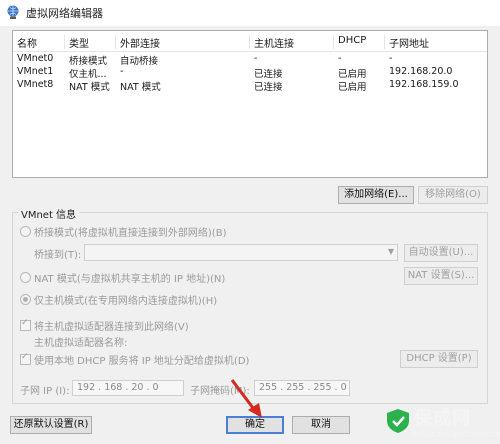 This screenshot has height=444, width=500. Describe the element at coordinates (421, 71) in the screenshot. I see `table-cell: 192.168.20.0` at that location.